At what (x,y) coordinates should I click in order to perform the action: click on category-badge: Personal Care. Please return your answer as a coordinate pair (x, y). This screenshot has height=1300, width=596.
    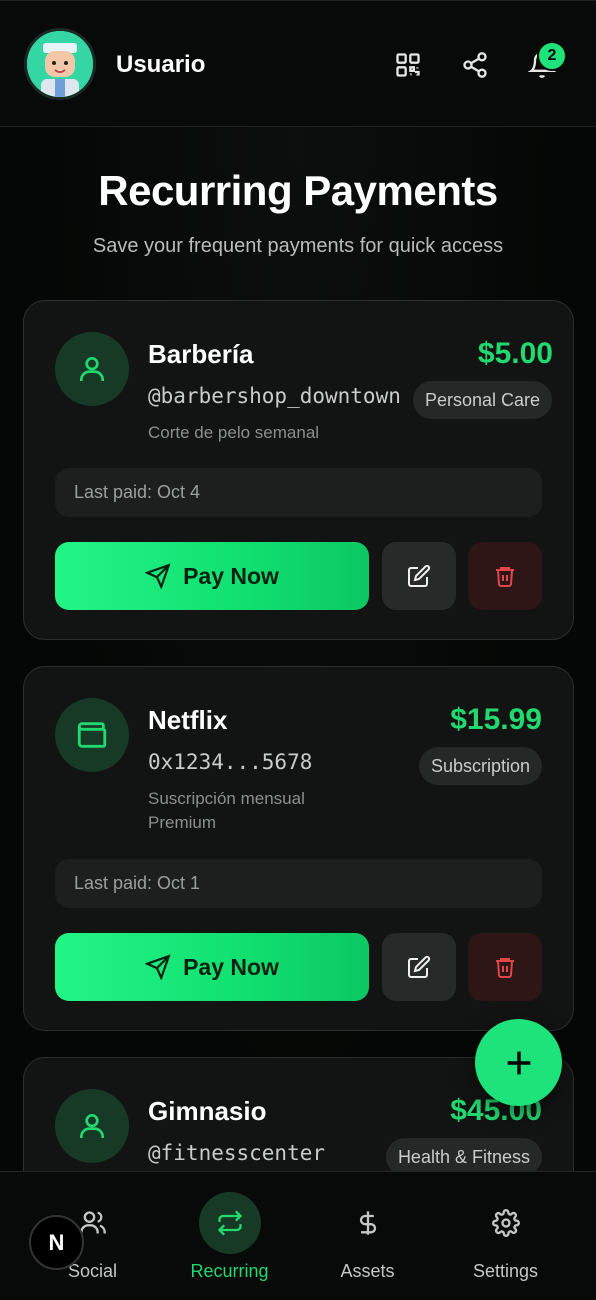
    Looking at the image, I should click on (482, 400).